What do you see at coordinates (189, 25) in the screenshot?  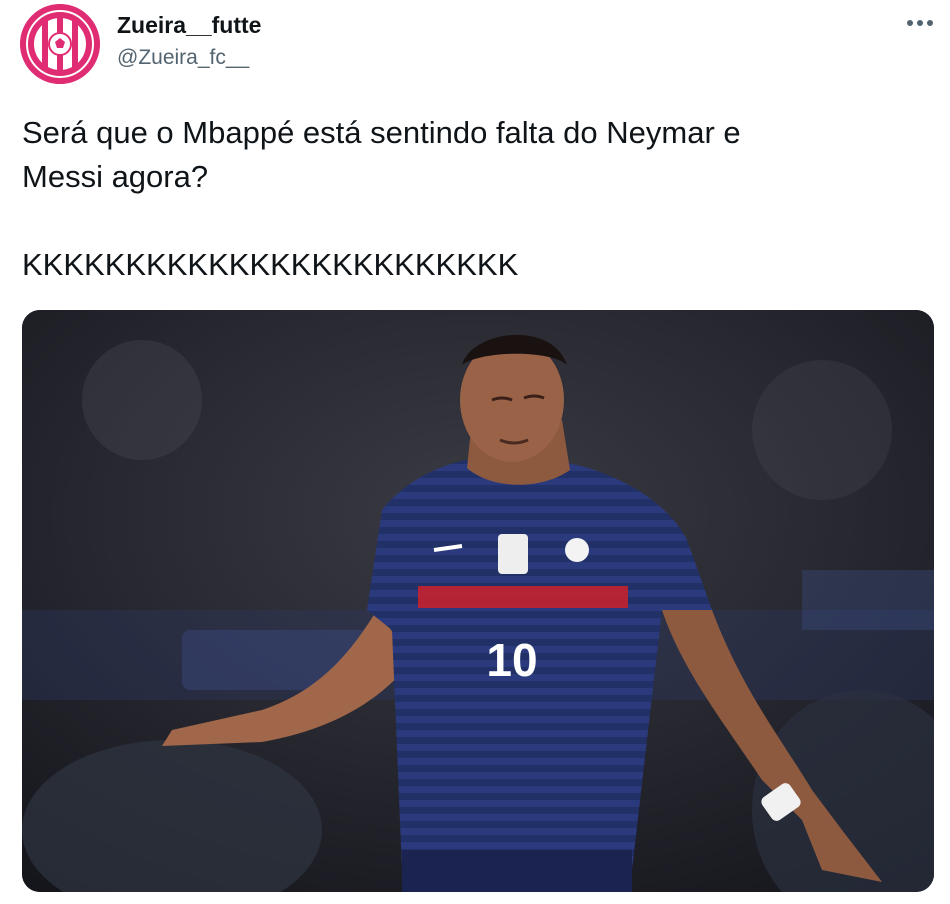 I see `author-name: Zueira__futte` at bounding box center [189, 25].